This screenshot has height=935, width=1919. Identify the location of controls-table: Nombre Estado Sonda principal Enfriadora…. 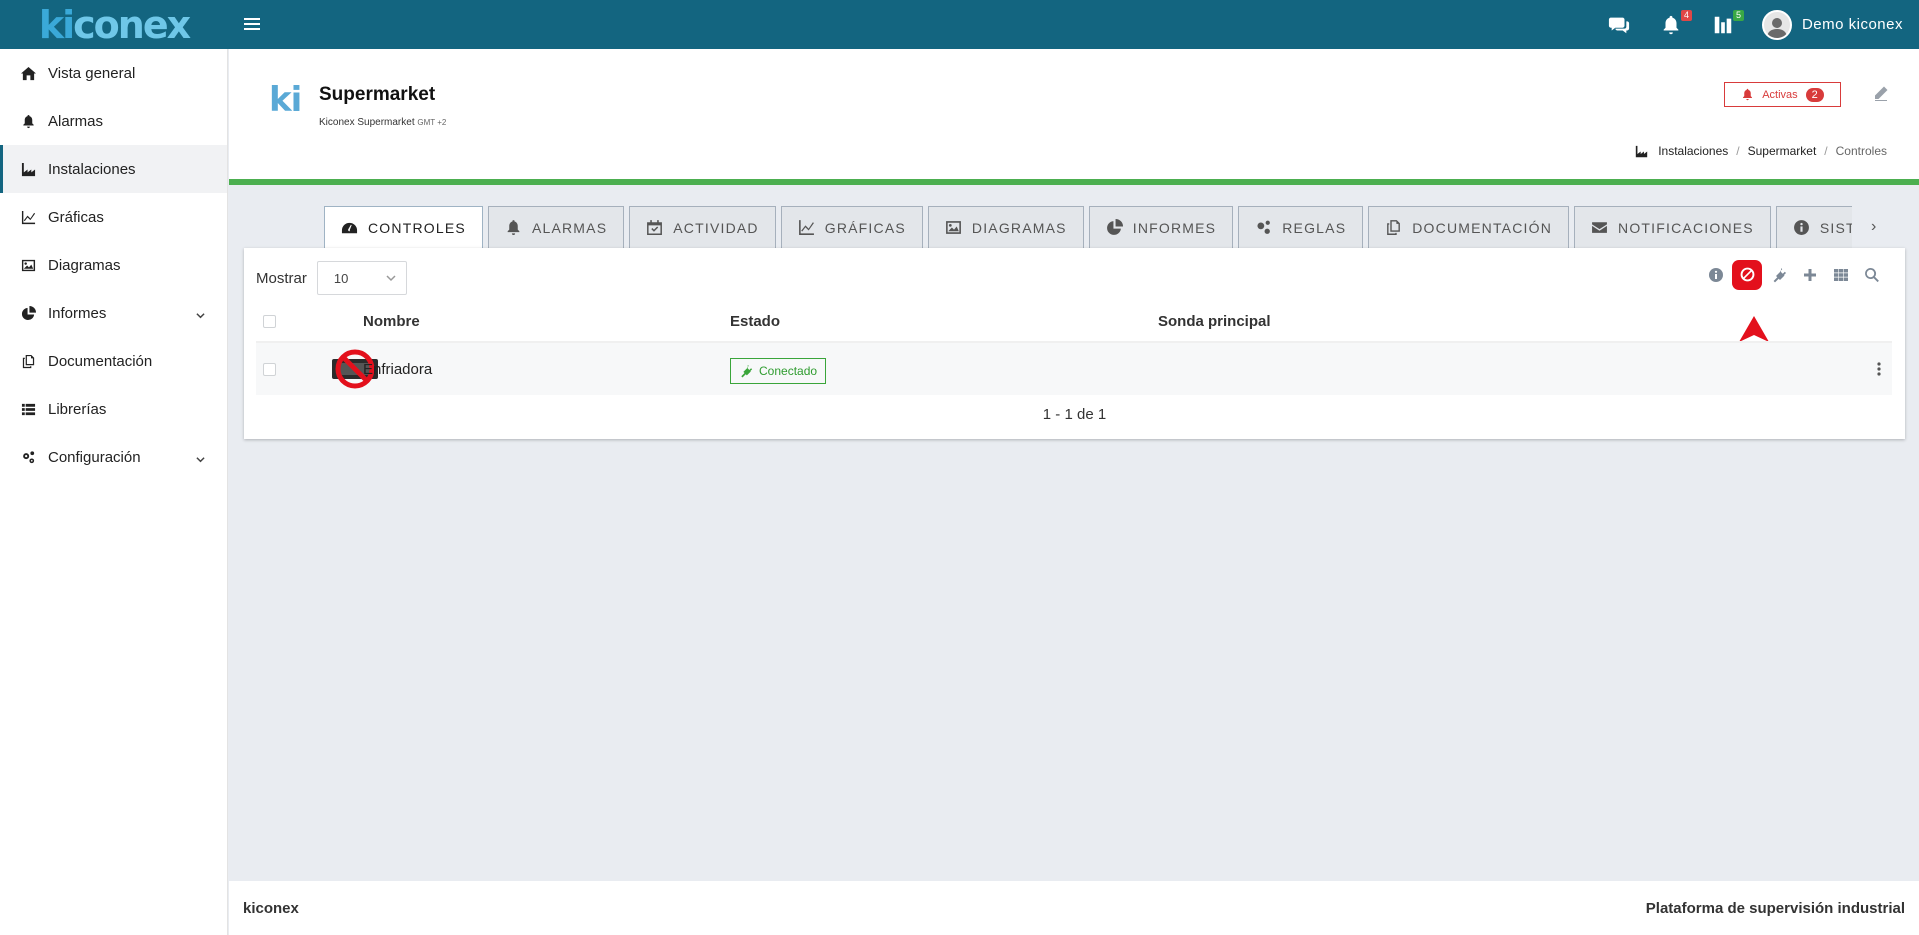
(1074, 348).